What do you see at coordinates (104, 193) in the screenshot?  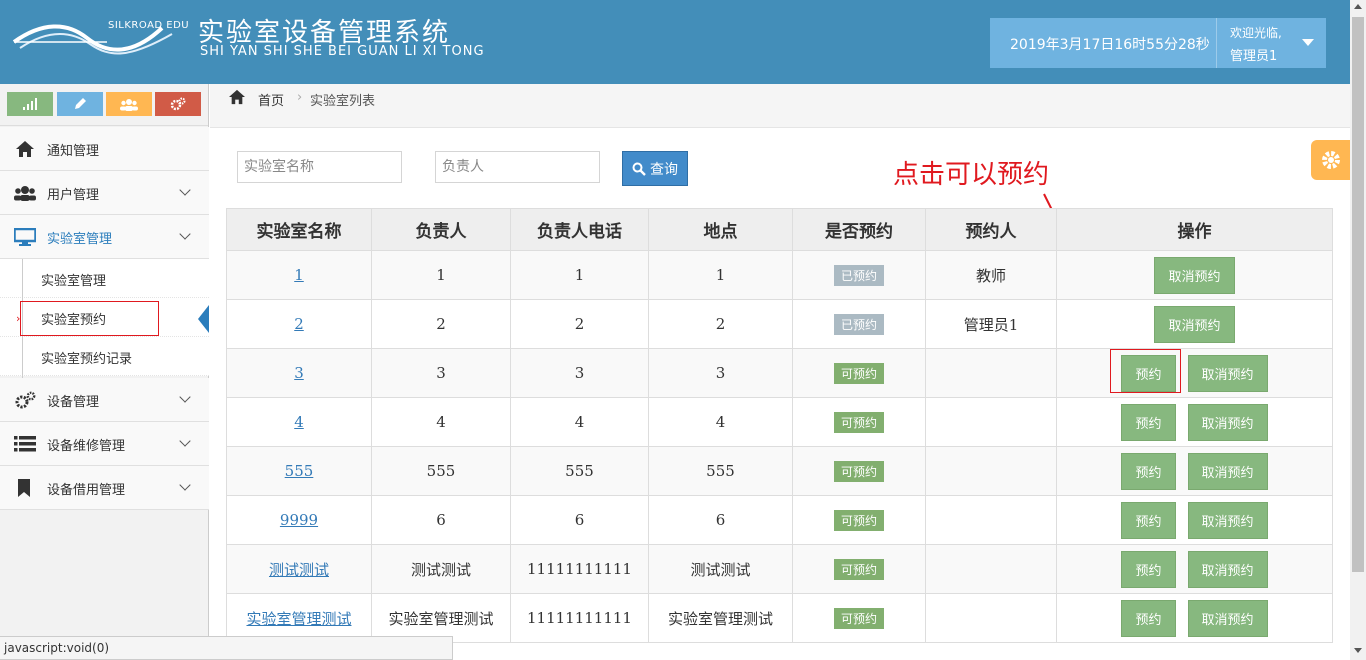 I see `sidebar-item-users: 用户管理` at bounding box center [104, 193].